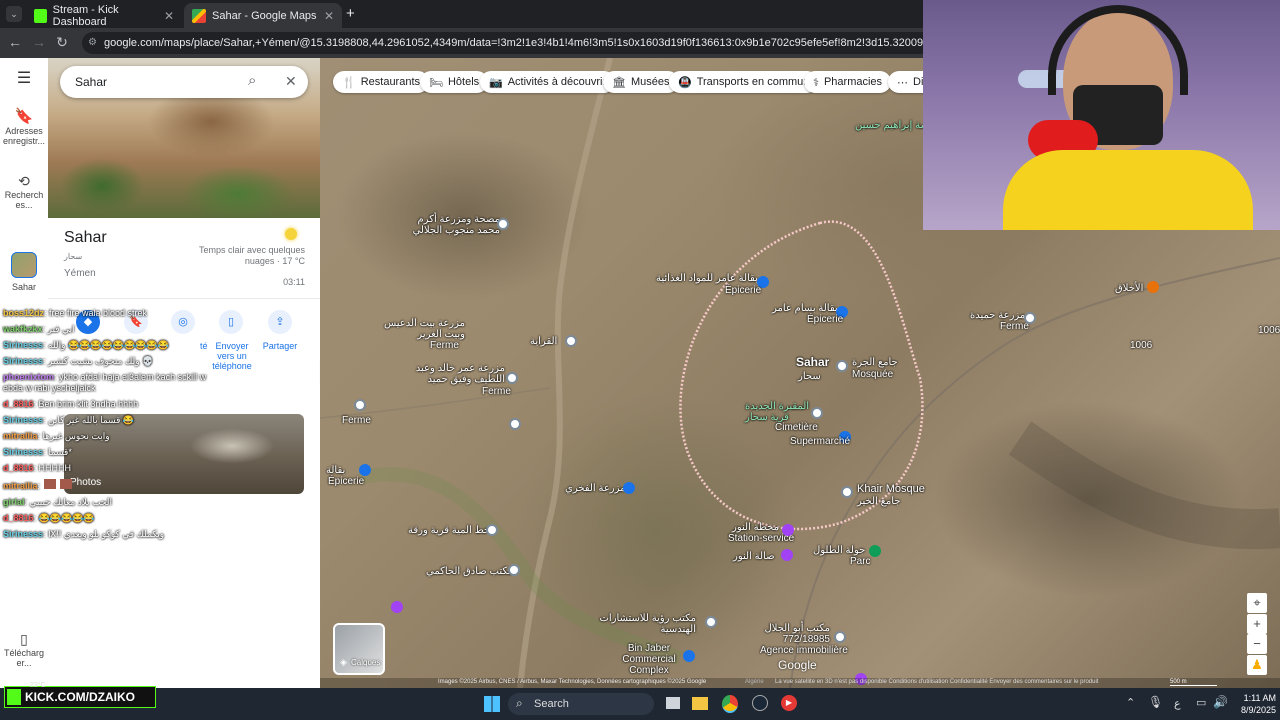 The width and height of the screenshot is (1280, 720). What do you see at coordinates (91, 82) in the screenshot?
I see `search-input: Sahar` at bounding box center [91, 82].